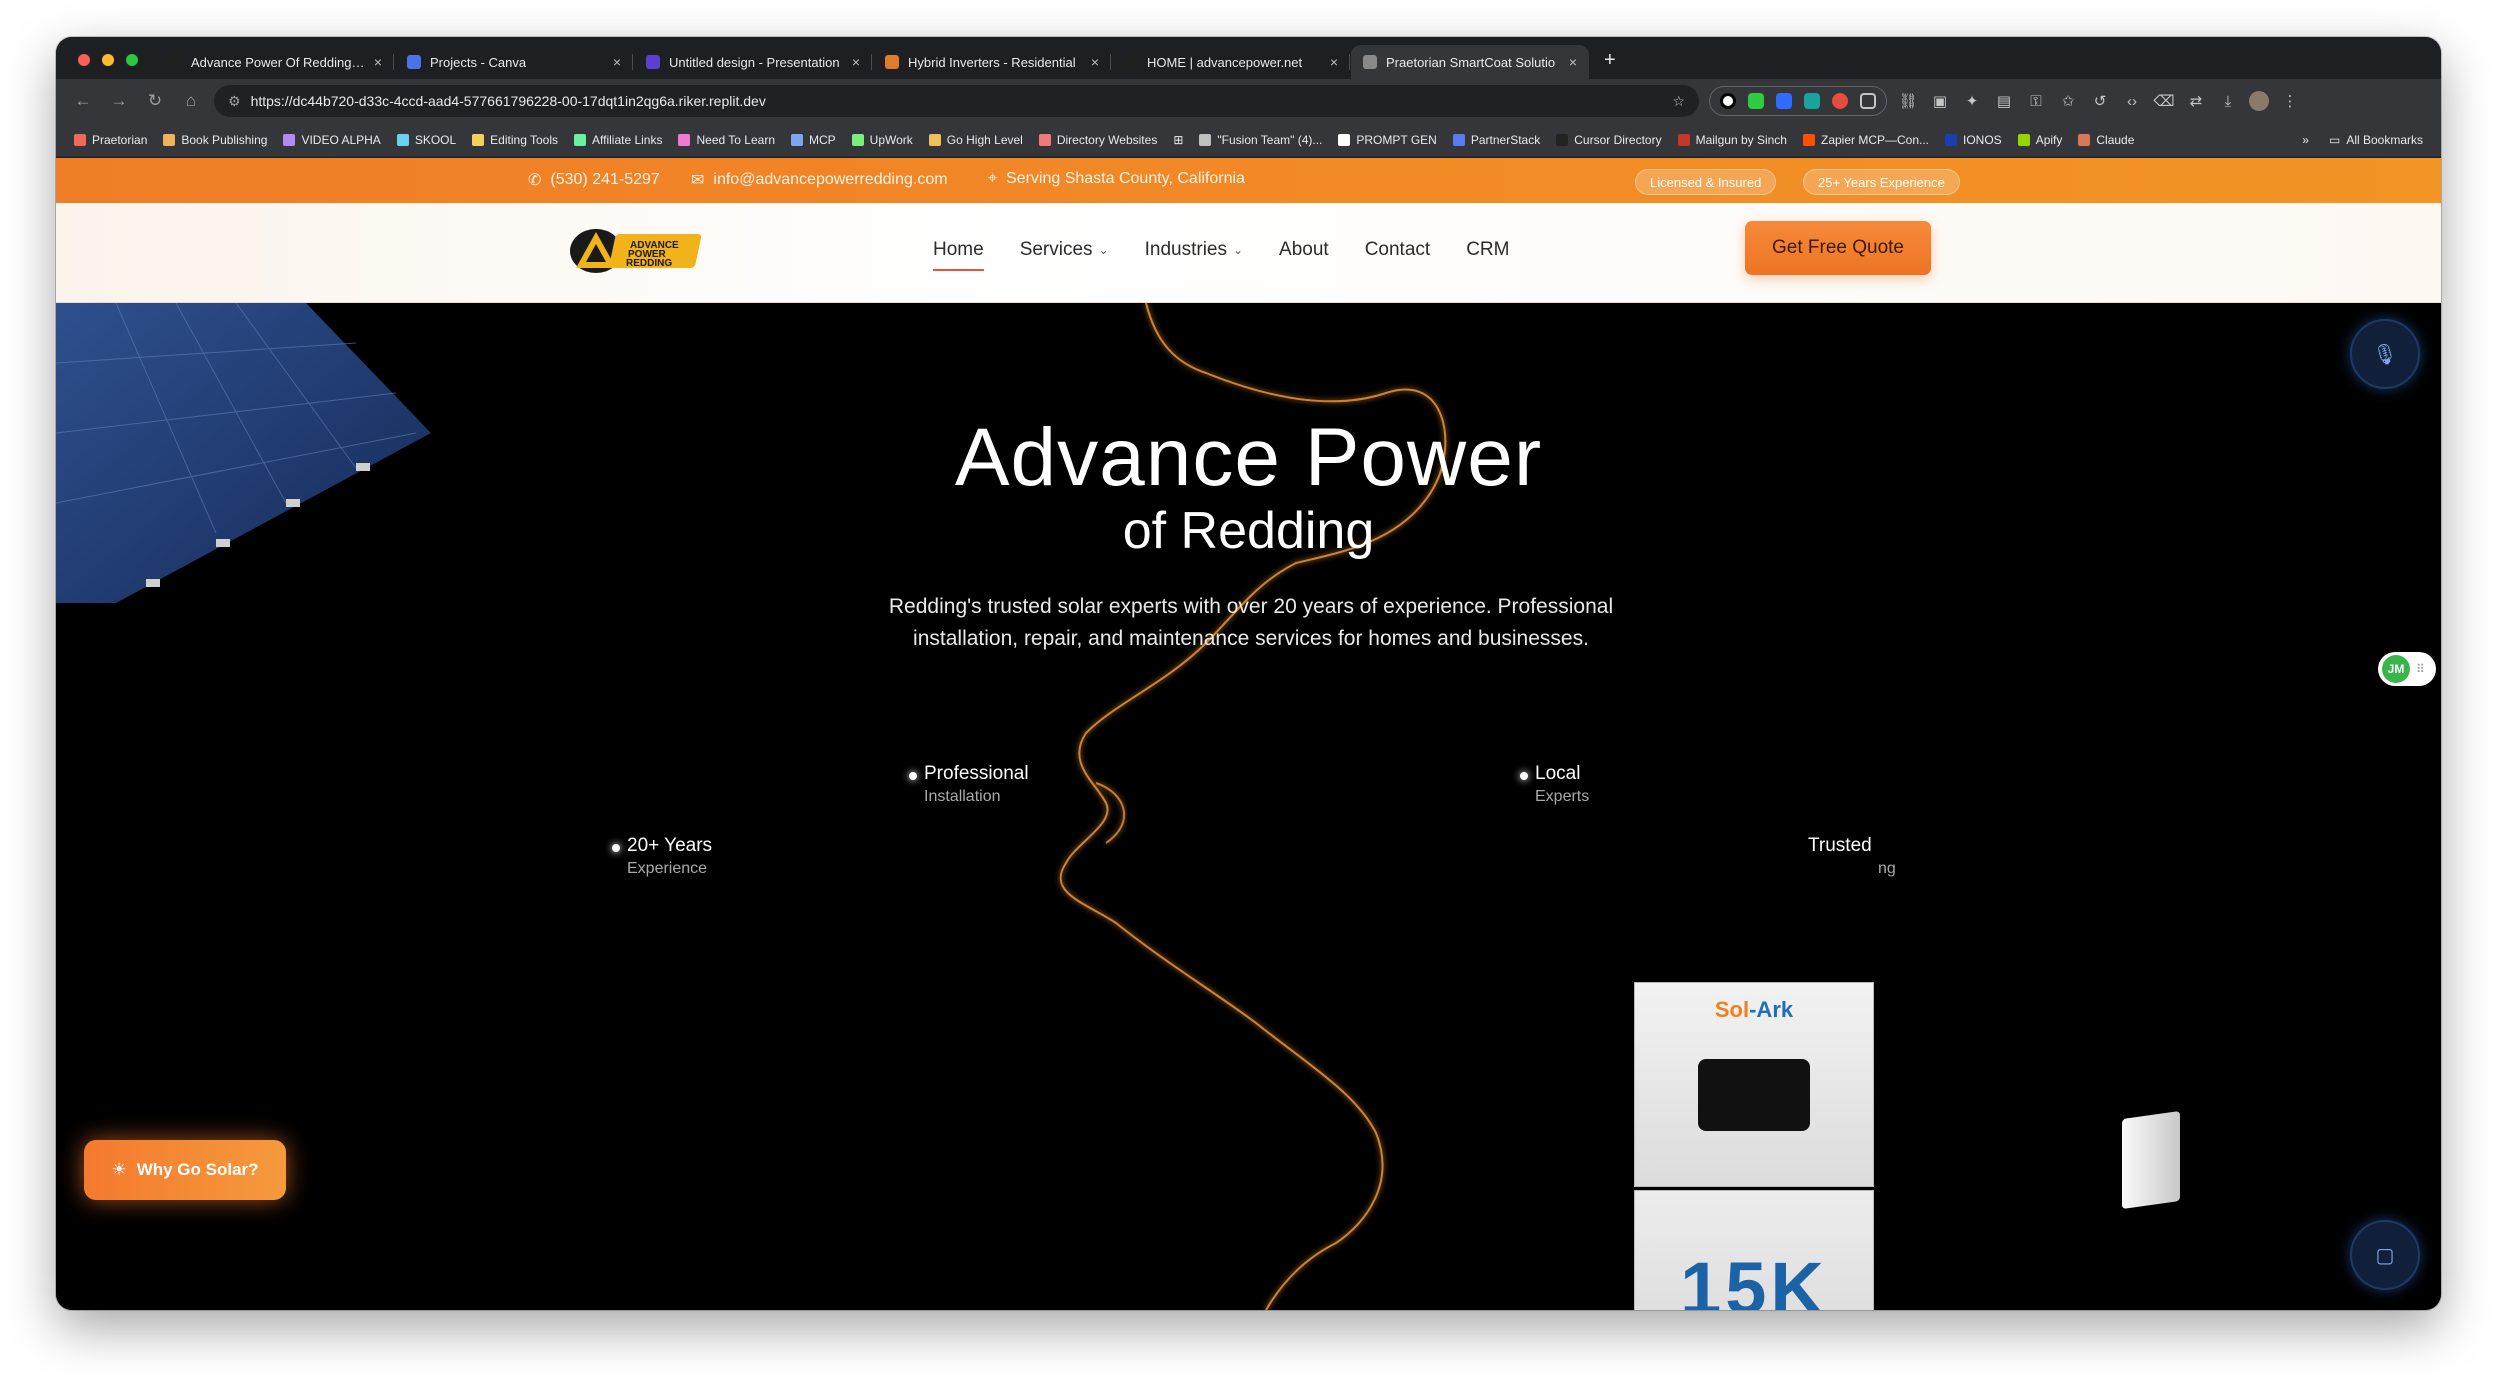  What do you see at coordinates (1838, 248) in the screenshot?
I see `get-free-quote-button: Get Free Quote` at bounding box center [1838, 248].